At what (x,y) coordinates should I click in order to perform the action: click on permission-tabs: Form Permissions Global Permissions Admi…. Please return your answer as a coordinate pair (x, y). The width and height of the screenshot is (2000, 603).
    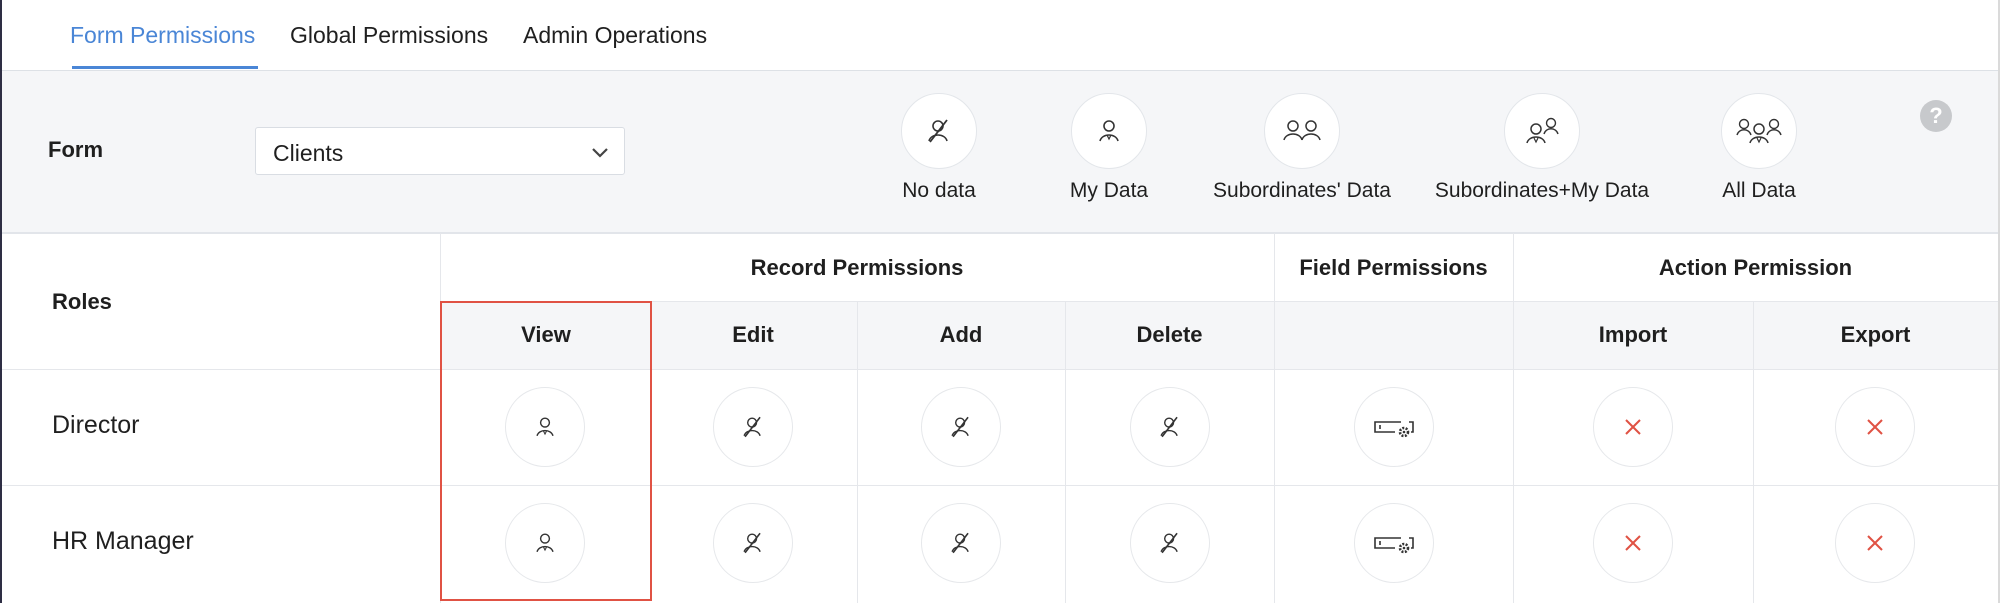
    Looking at the image, I should click on (1000, 35).